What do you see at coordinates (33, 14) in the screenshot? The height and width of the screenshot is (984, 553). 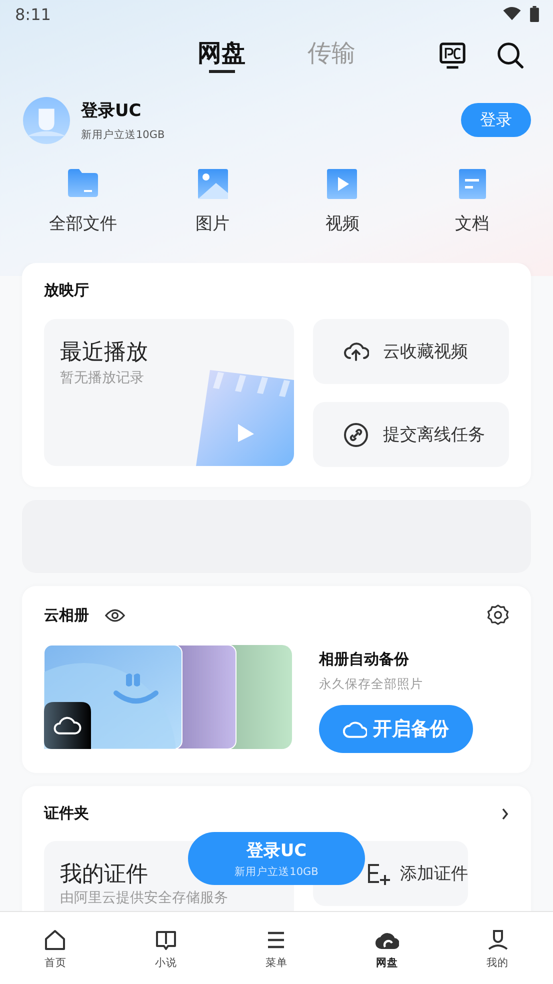 I see `clock-time: 8:11` at bounding box center [33, 14].